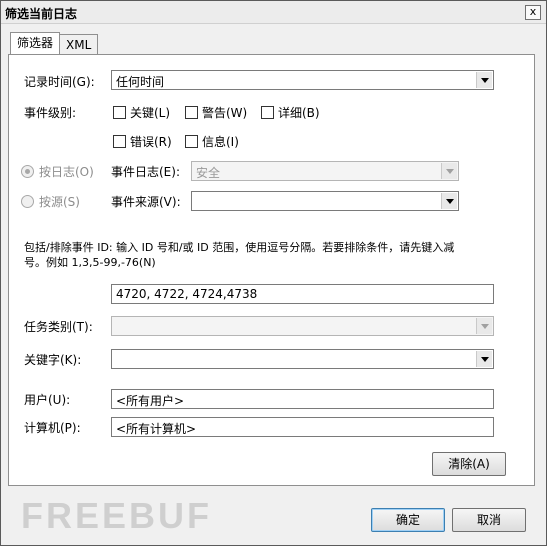 Image resolution: width=547 pixels, height=546 pixels. I want to click on event-id-help-line2: 号。例如 1,3,5-99,-76(N), so click(90, 262).